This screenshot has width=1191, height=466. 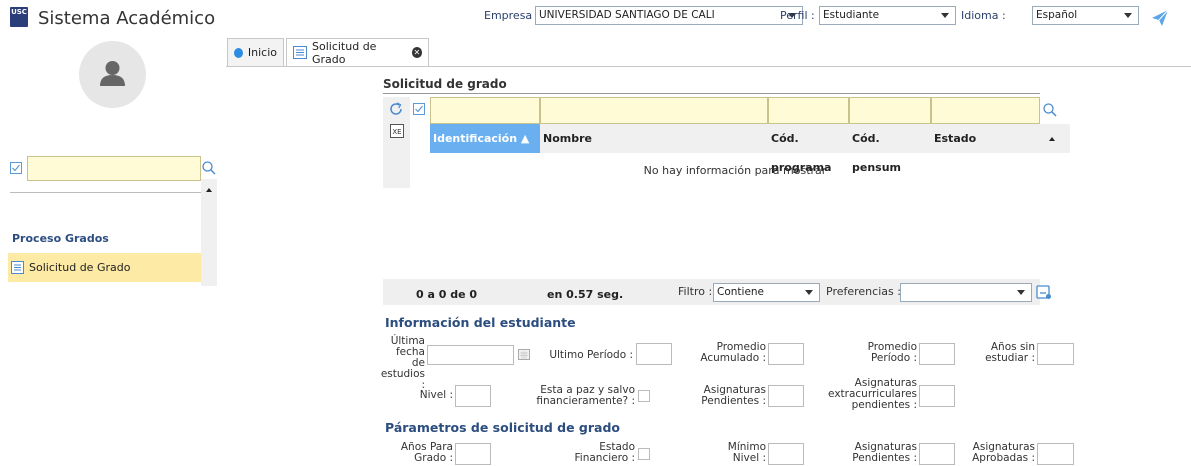 I want to click on anos-sin-estudiar-input, so click(x=1055, y=354).